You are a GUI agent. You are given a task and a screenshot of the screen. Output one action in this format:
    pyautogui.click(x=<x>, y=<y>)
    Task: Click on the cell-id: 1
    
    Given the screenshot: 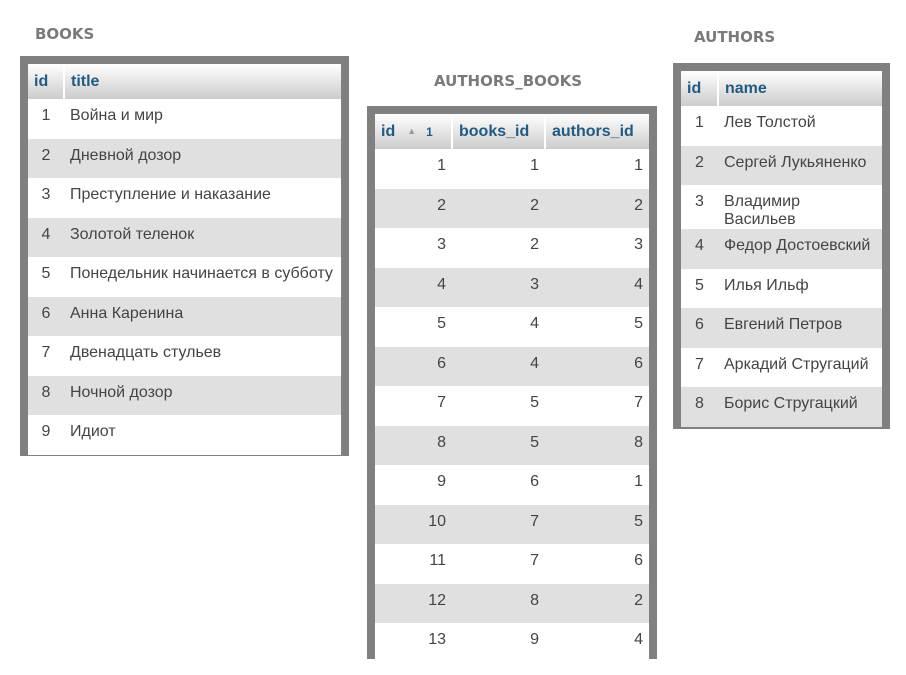 What is the action you would take?
    pyautogui.click(x=699, y=126)
    